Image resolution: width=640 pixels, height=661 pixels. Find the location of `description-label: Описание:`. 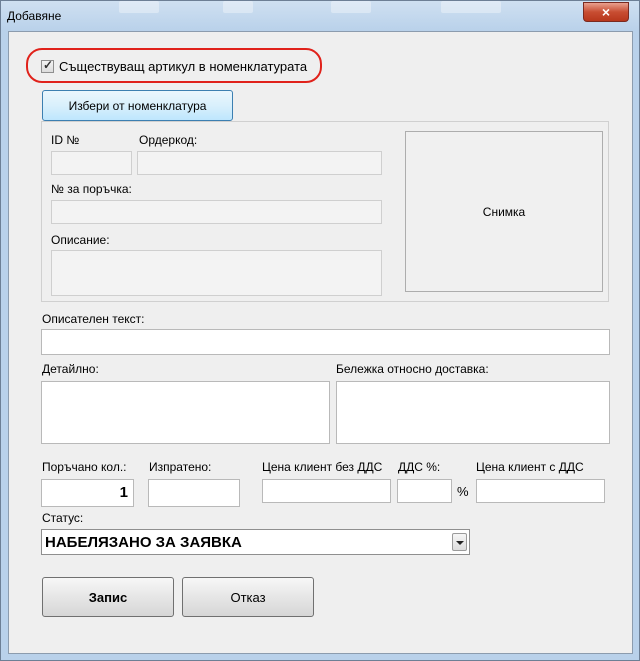

description-label: Описание: is located at coordinates (80, 240).